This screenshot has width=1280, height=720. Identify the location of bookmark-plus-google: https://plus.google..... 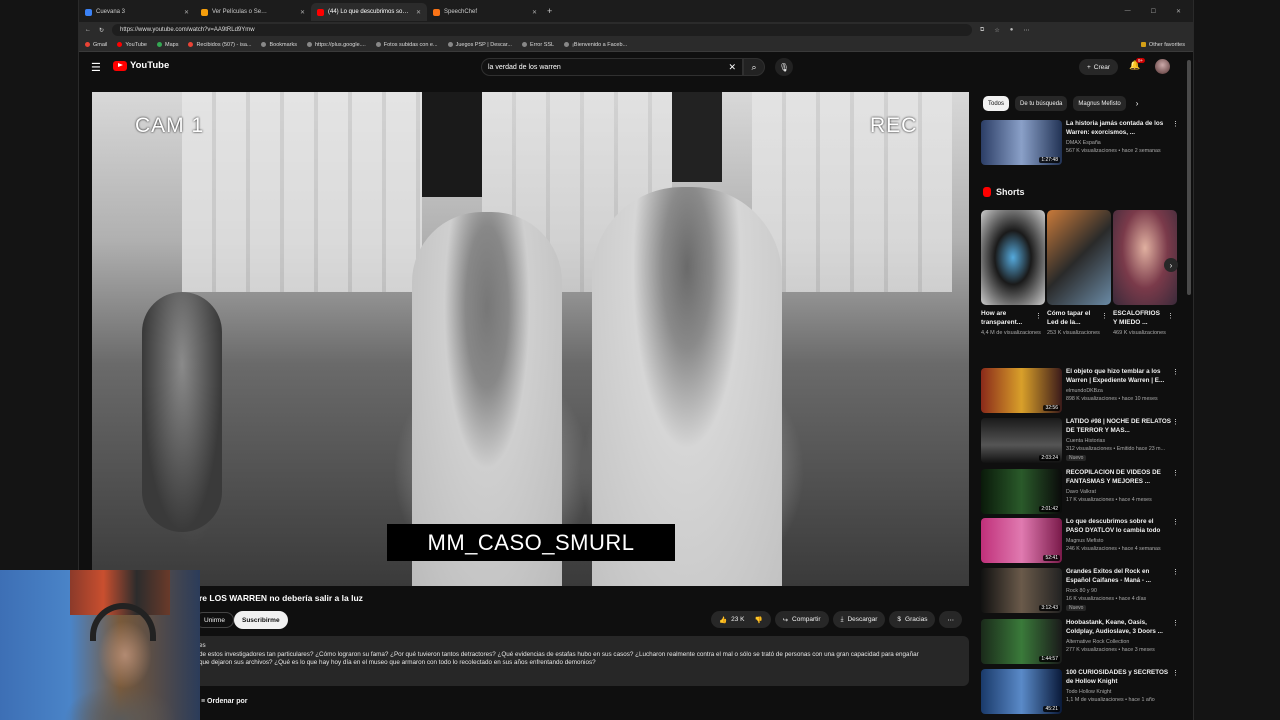
(336, 45).